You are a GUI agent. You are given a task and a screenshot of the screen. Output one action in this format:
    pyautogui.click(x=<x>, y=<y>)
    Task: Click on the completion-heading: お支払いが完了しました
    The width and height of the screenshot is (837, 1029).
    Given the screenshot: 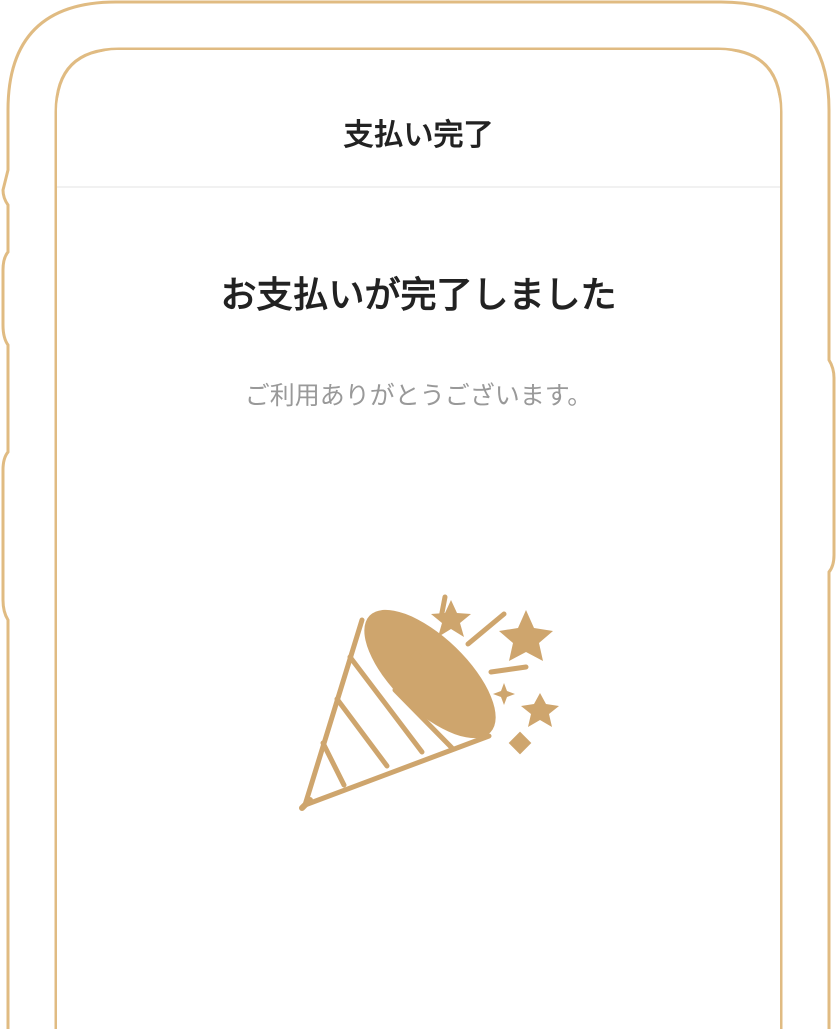 What is the action you would take?
    pyautogui.click(x=418, y=295)
    